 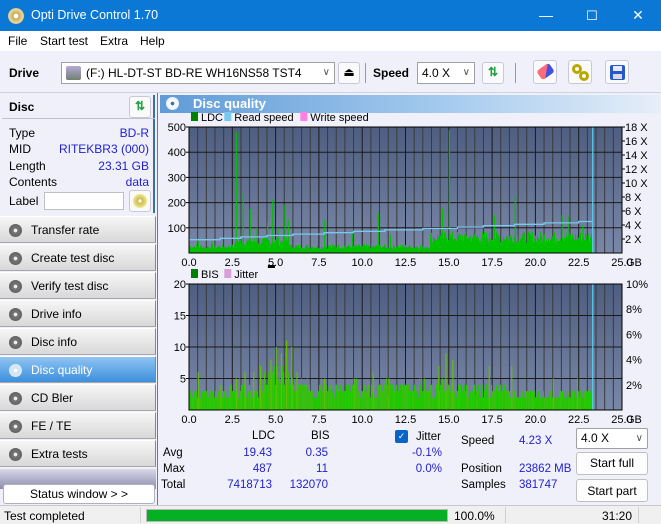 What do you see at coordinates (634, 386) in the screenshot?
I see `y2-tick-label: 2%` at bounding box center [634, 386].